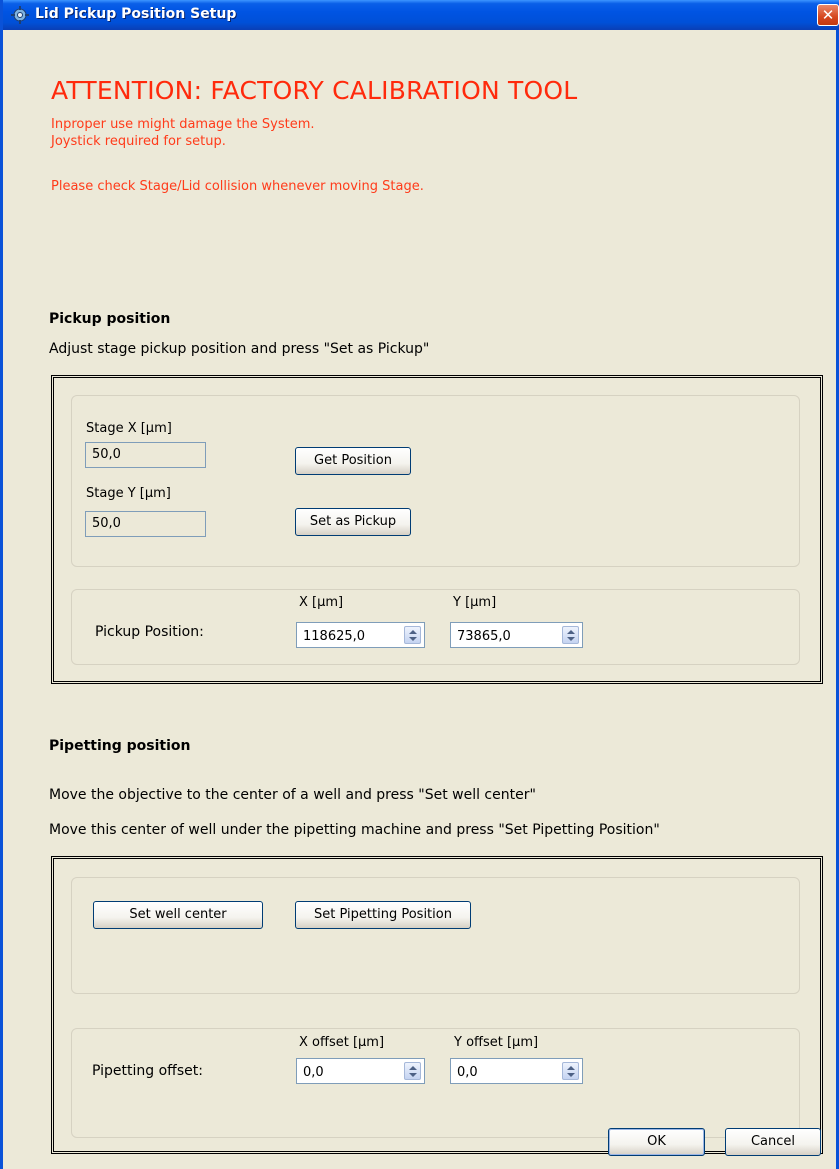 This screenshot has width=839, height=1169. I want to click on x-offset-spinbox: 0,0, so click(360, 1071).